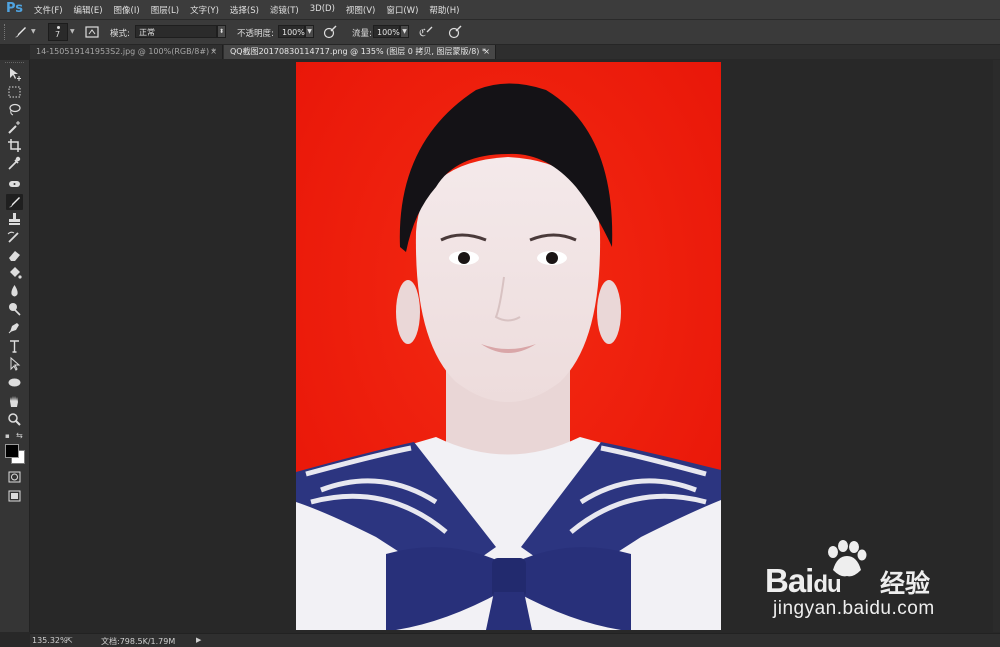 The width and height of the screenshot is (1000, 647). I want to click on watermark-brand-bai: Bai, so click(789, 580).